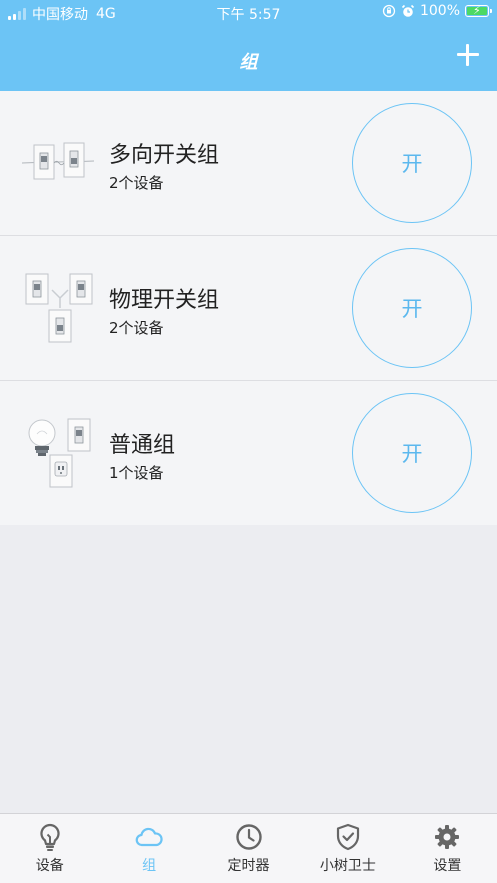  What do you see at coordinates (59, 453) in the screenshot?
I see `bulb-switch-socket-thumb` at bounding box center [59, 453].